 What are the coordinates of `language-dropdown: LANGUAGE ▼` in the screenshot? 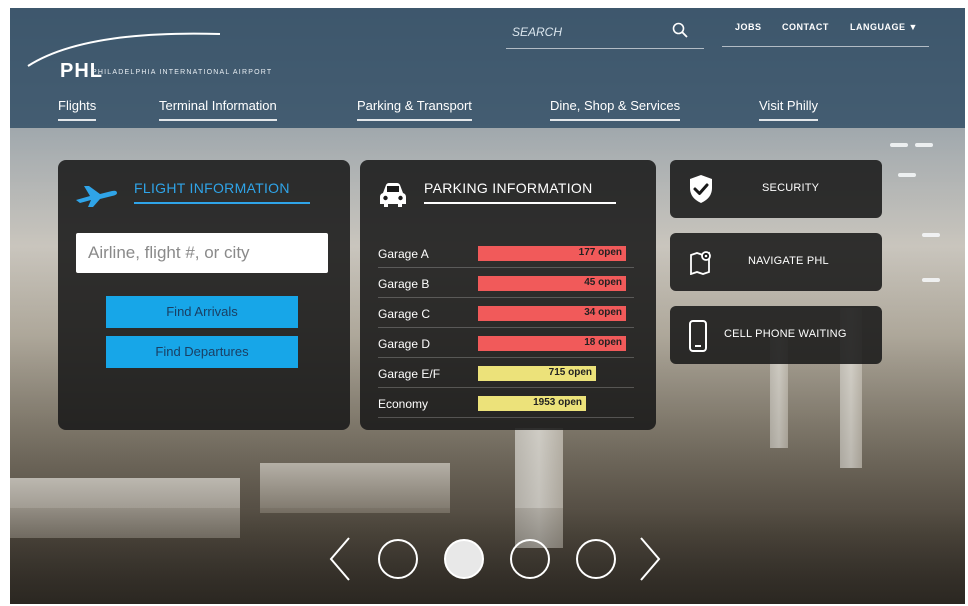 It's located at (884, 27).